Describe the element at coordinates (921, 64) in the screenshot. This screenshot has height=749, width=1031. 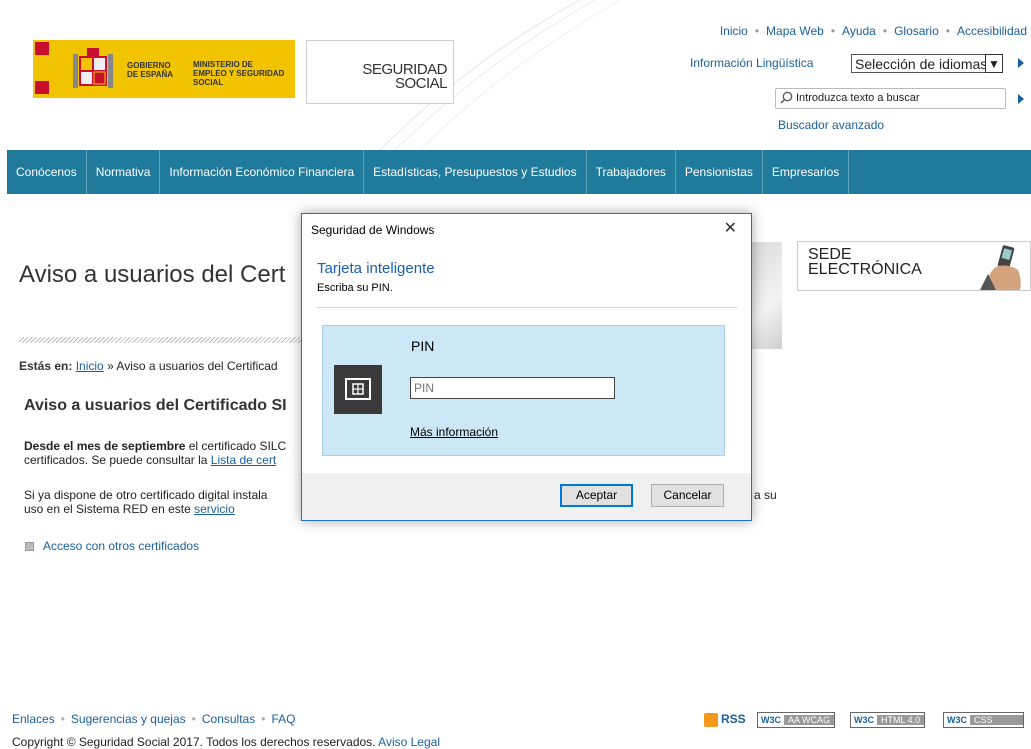
I see `language-select-value: Selección de idiomas` at that location.